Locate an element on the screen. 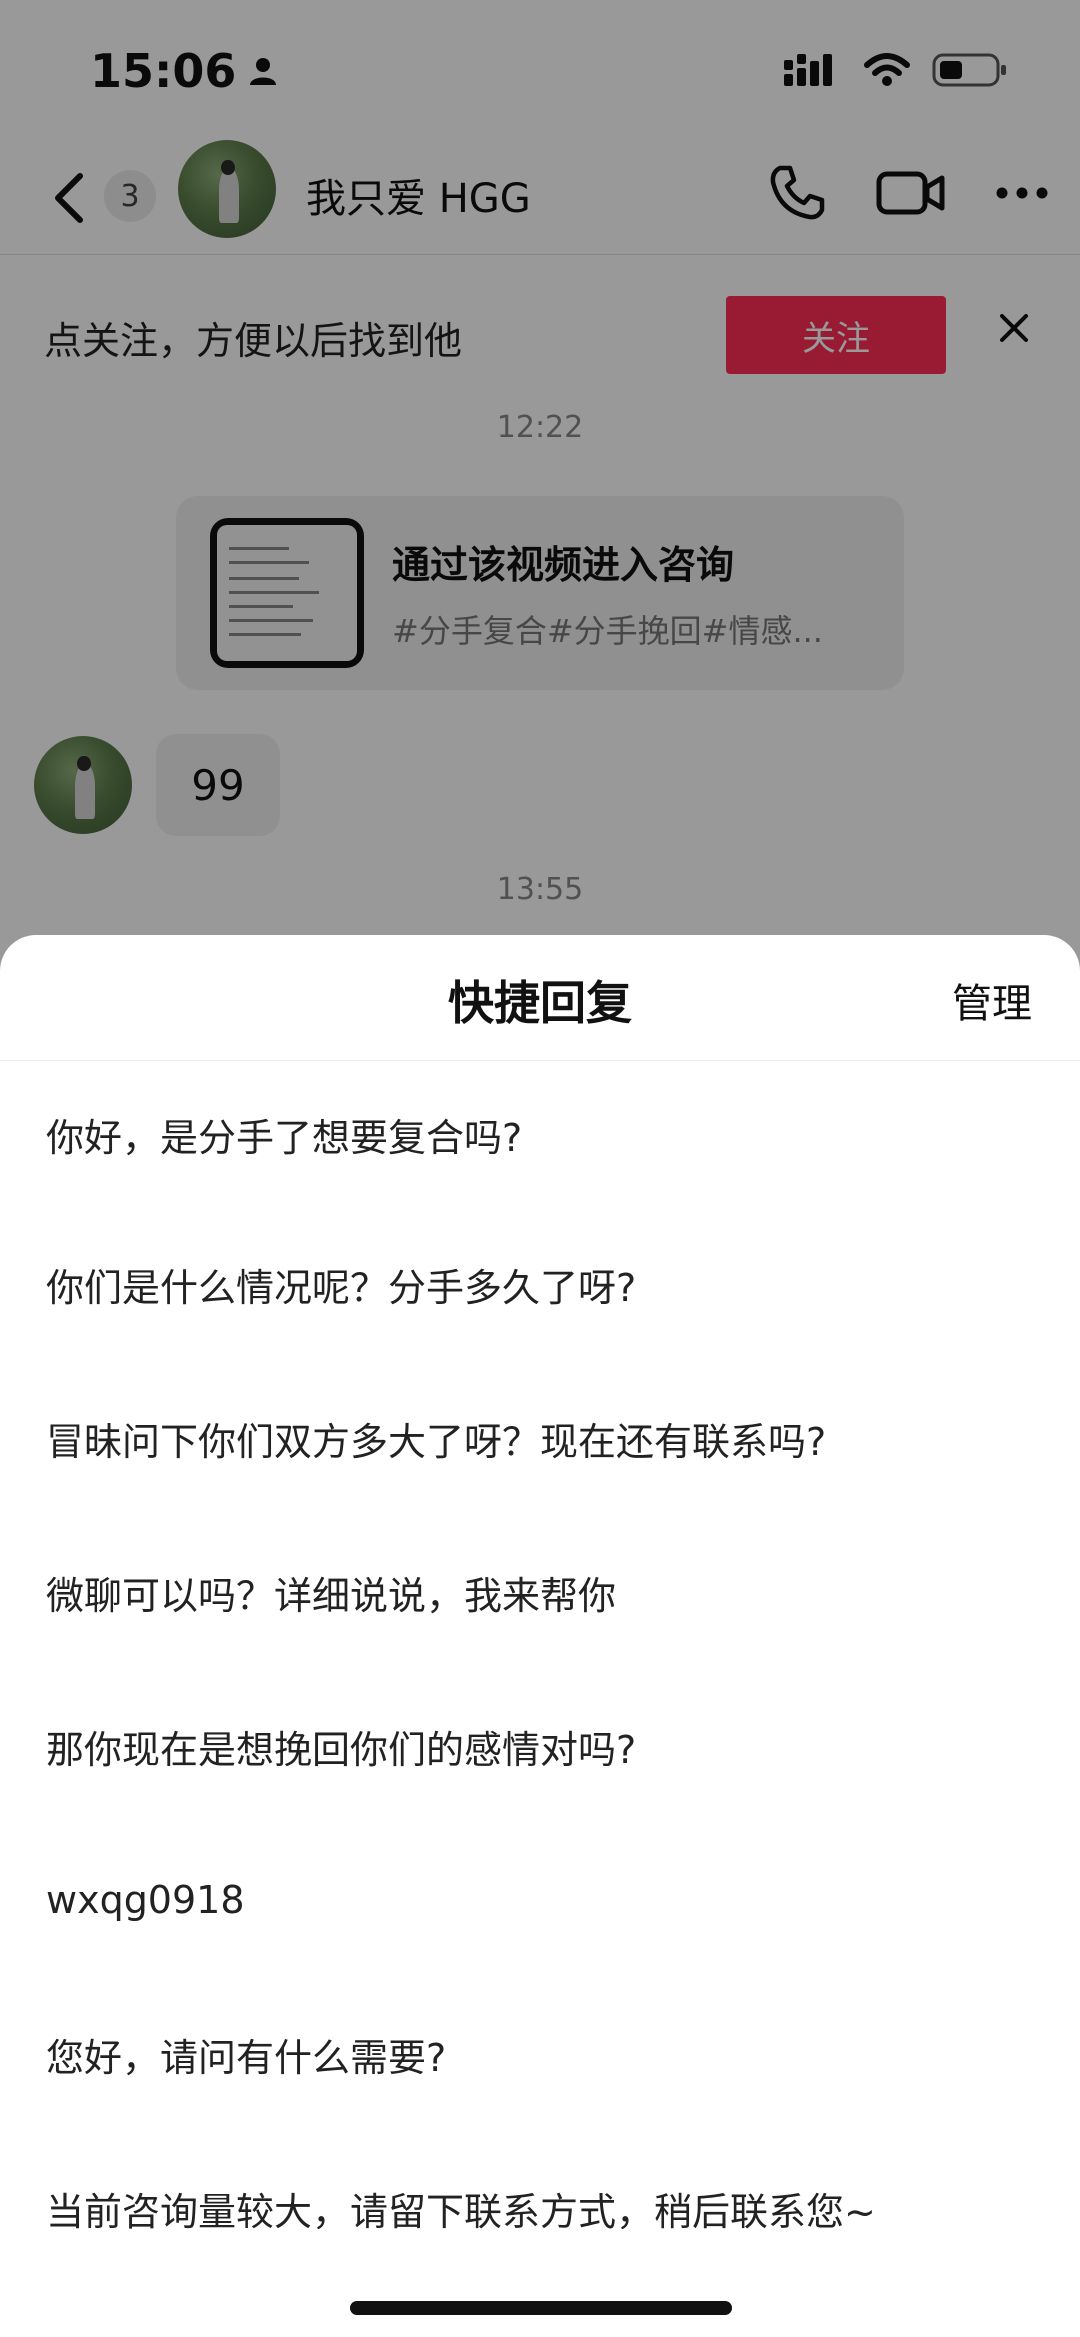 This screenshot has height=2337, width=1080. quick-reply-item: 你好，是分手了想要复合吗? is located at coordinates (540, 1134).